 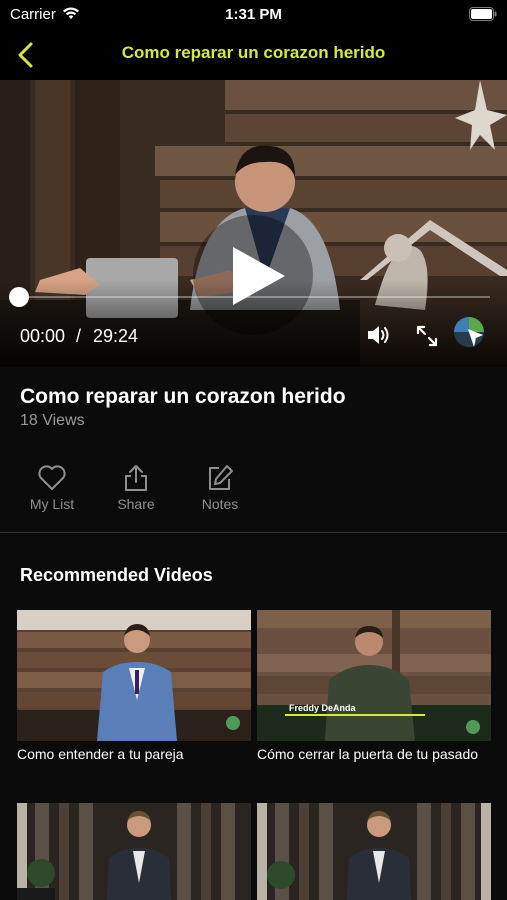 I want to click on channel-logo-icon, so click(x=469, y=332).